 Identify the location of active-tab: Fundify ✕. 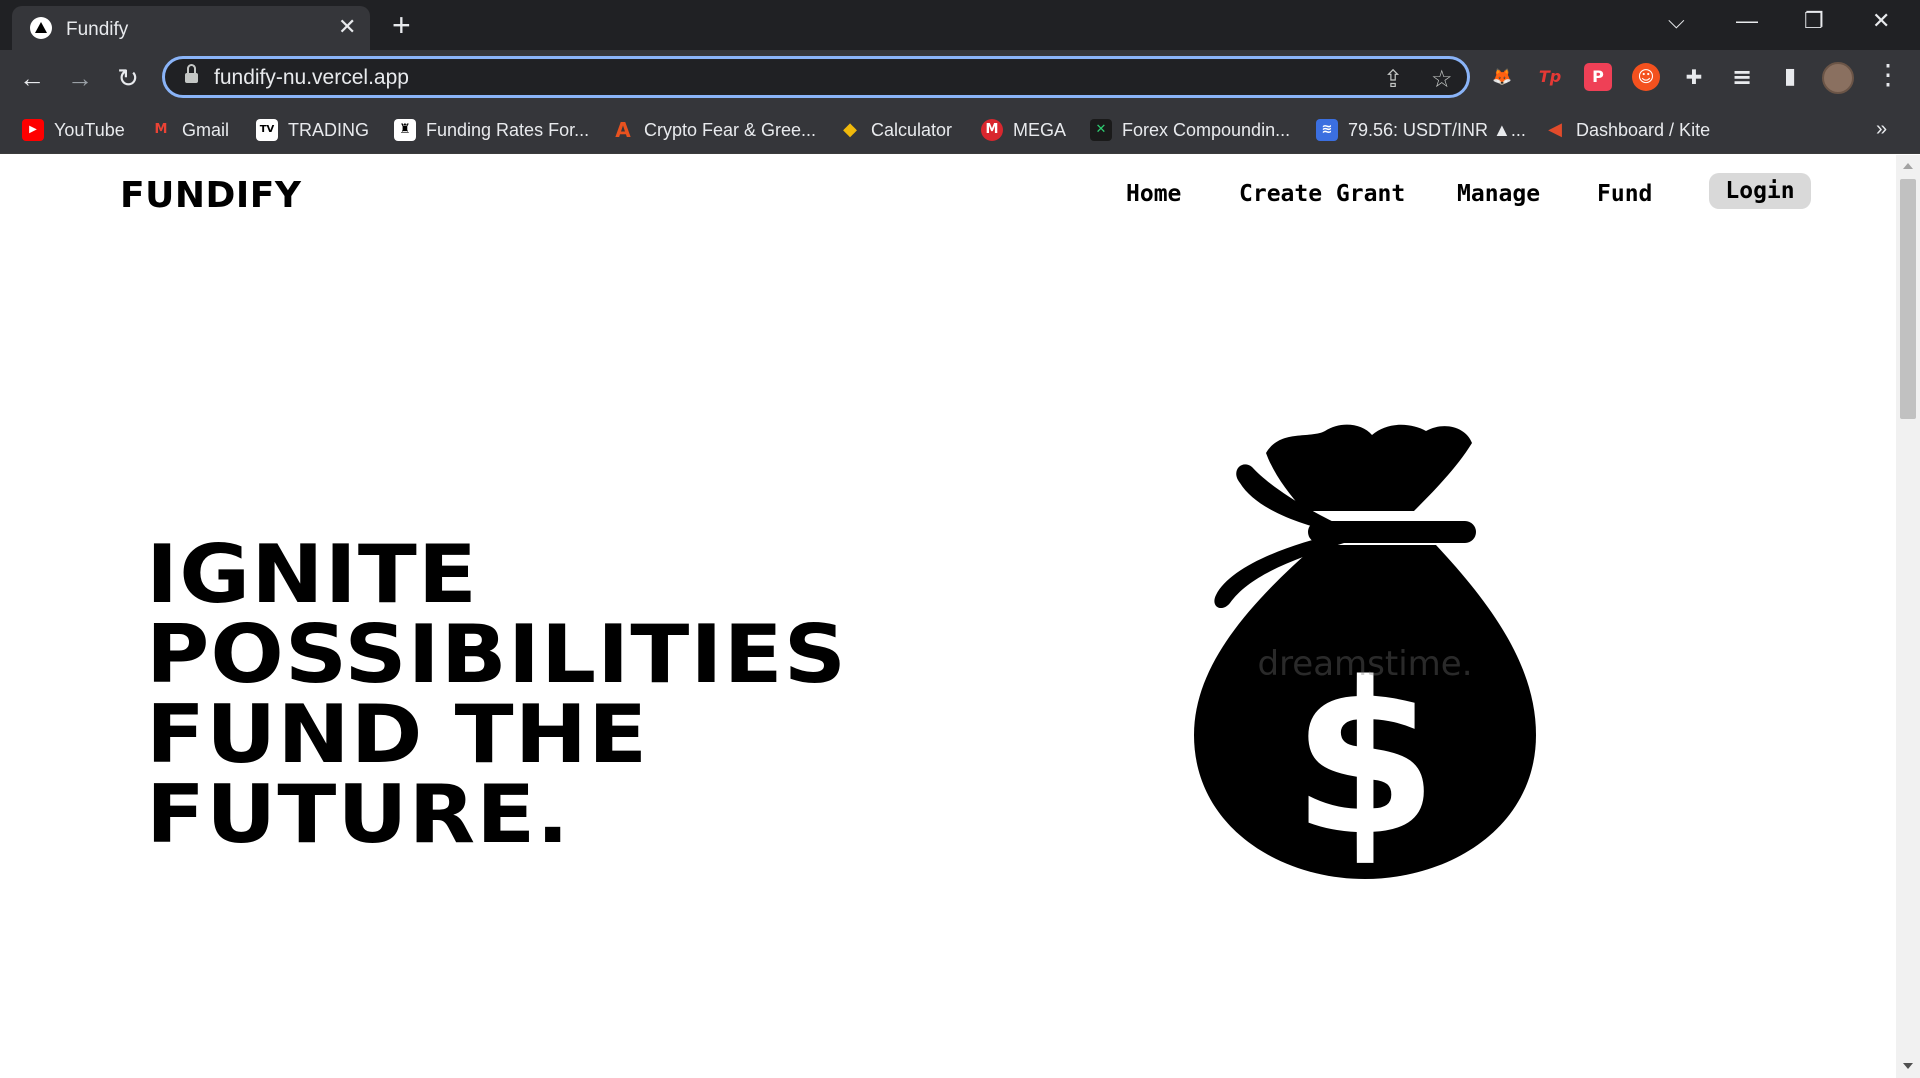
(191, 28).